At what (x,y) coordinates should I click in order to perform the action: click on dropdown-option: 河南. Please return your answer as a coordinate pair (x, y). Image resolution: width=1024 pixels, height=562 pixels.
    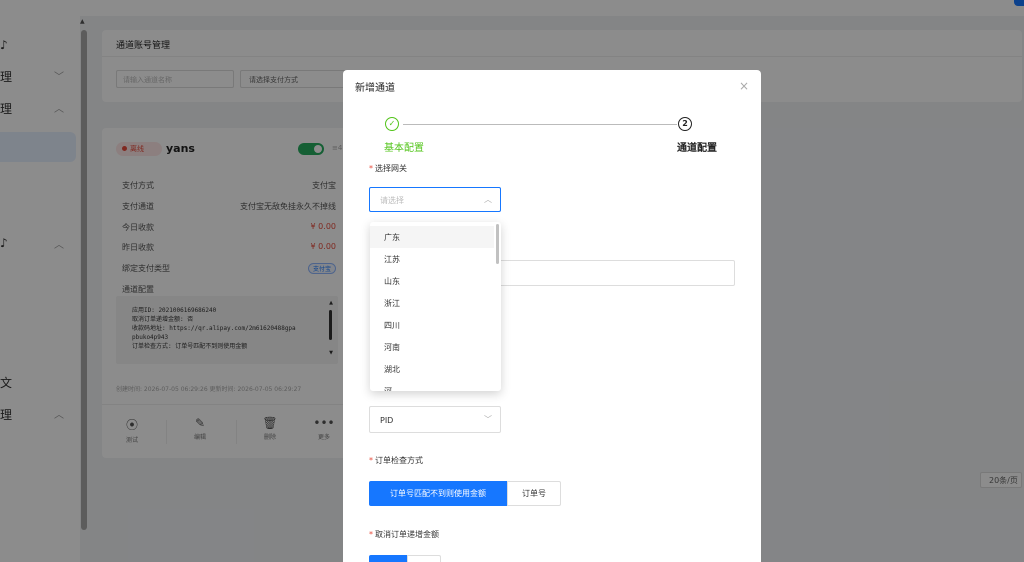
    Looking at the image, I should click on (432, 347).